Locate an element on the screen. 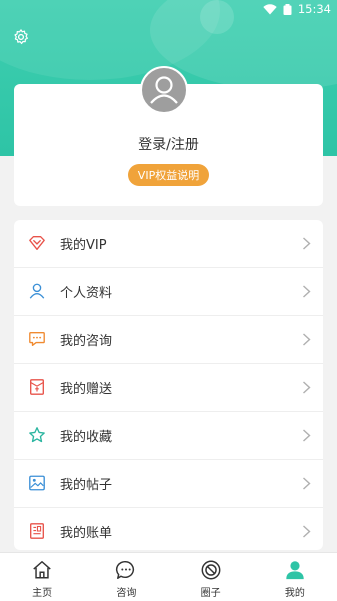 This screenshot has height=601, width=337. bottom-tab-bar: 主页 咨询 圈子 我的 is located at coordinates (168, 576).